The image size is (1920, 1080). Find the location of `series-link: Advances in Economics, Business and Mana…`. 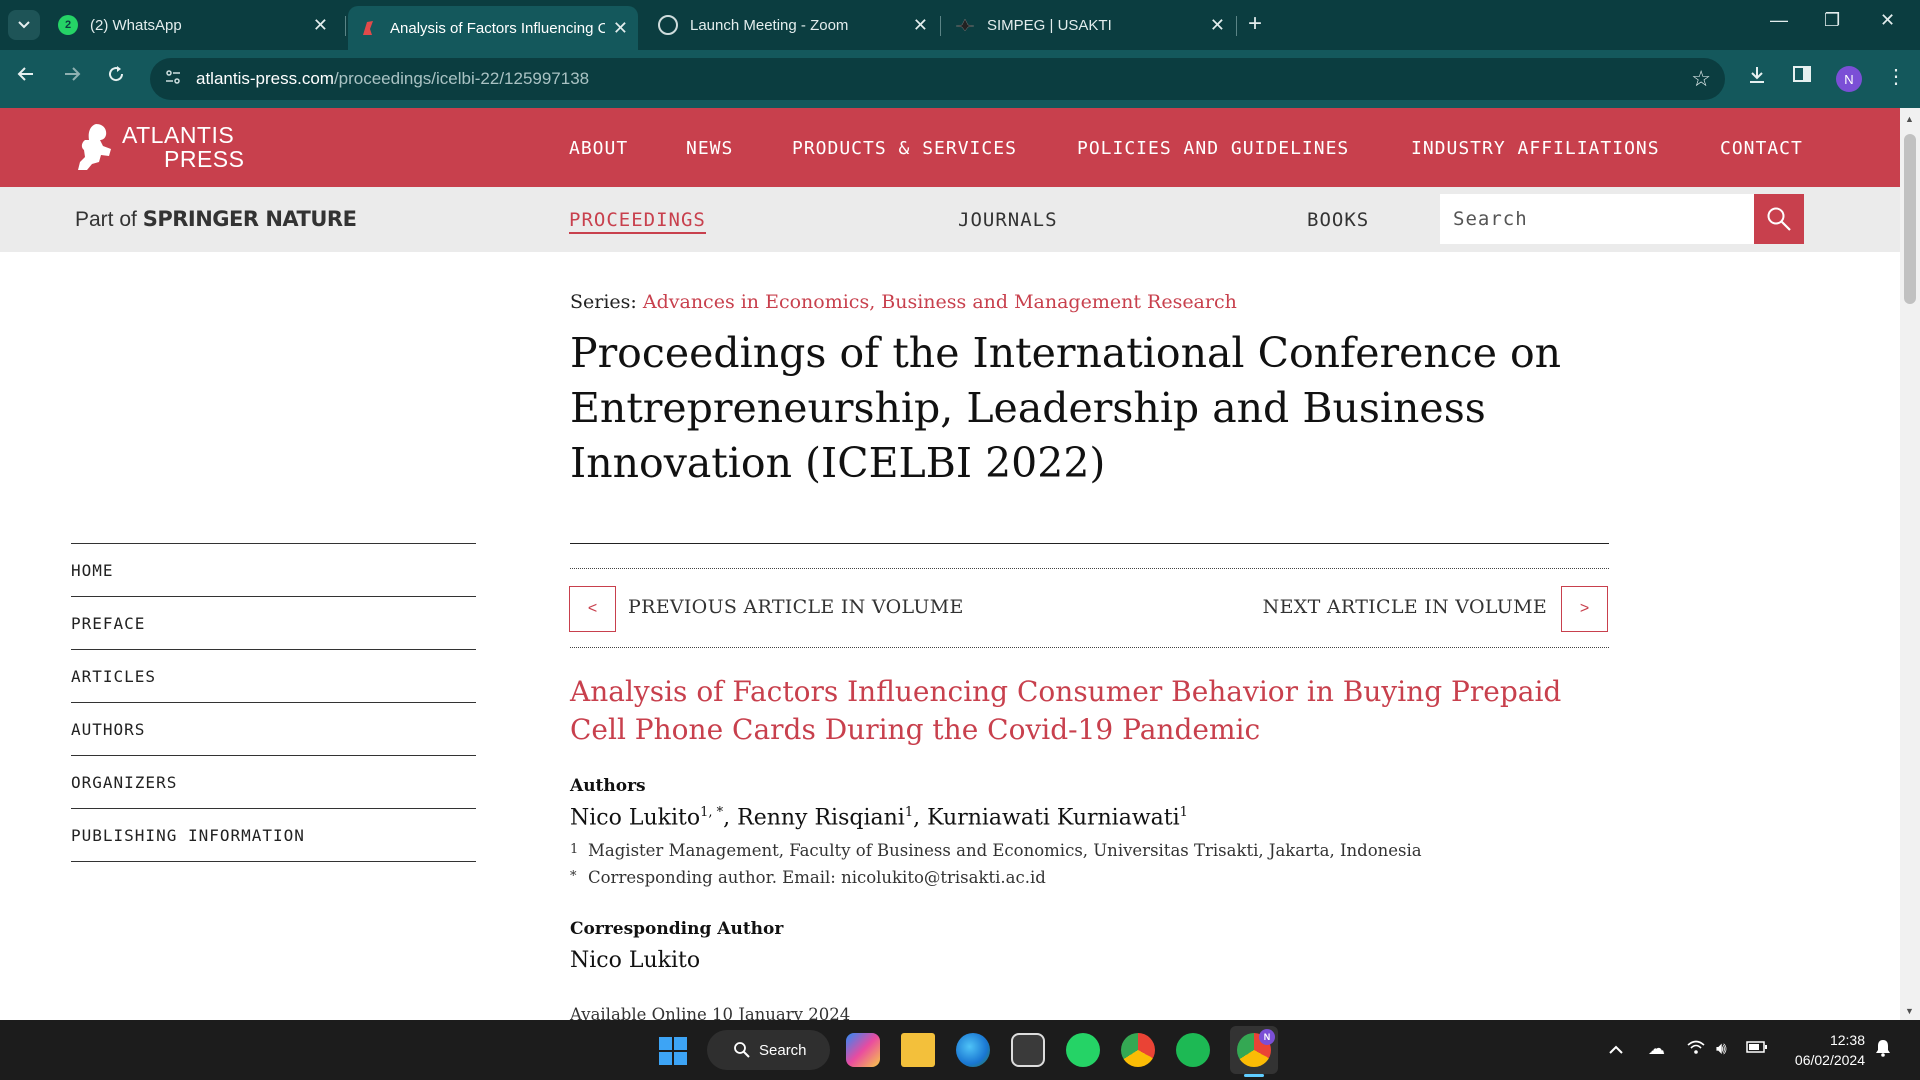

series-link: Advances in Economics, Business and Mana… is located at coordinates (940, 302).